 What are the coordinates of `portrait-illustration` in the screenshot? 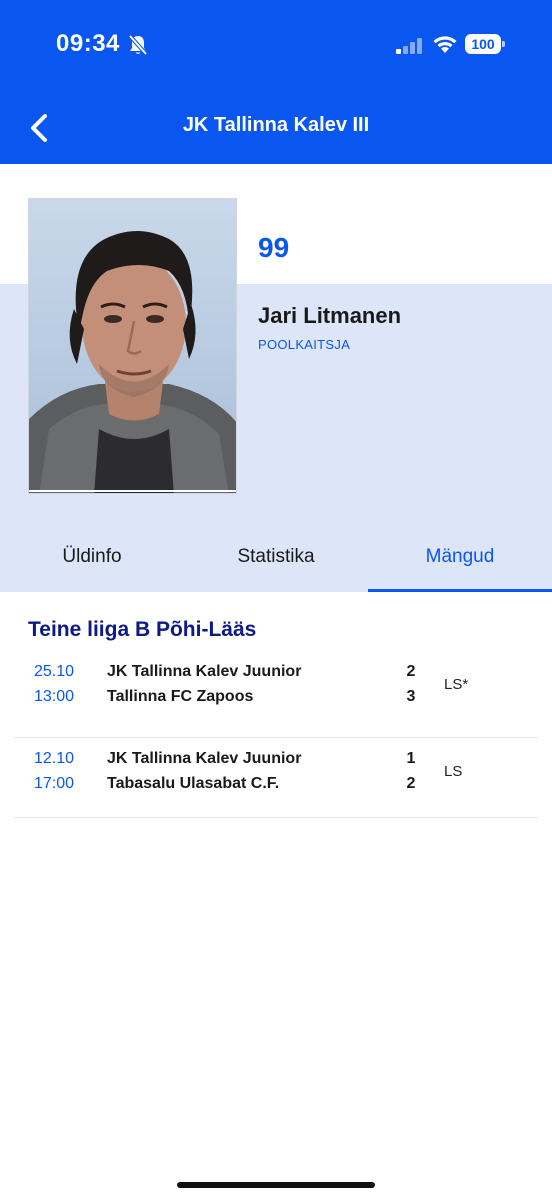 It's located at (132, 346).